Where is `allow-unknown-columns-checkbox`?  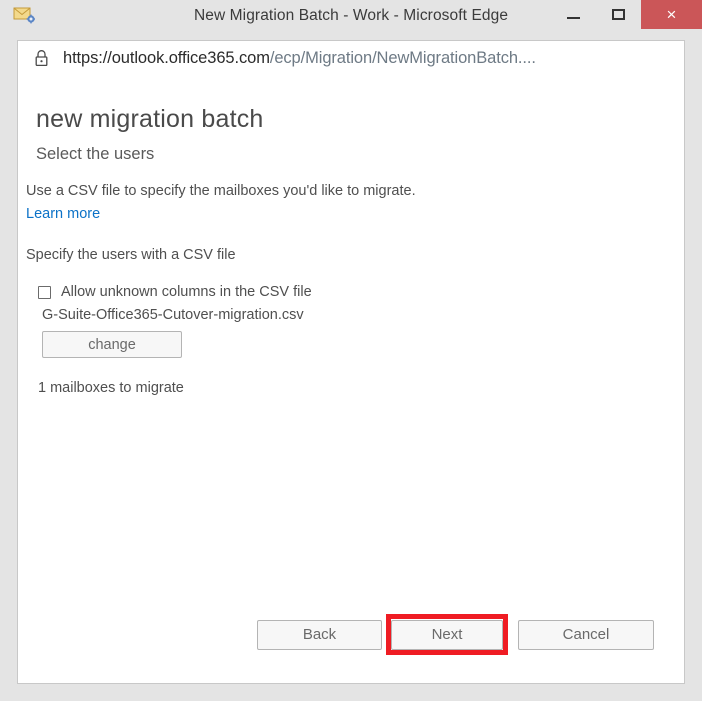
allow-unknown-columns-checkbox is located at coordinates (44, 292).